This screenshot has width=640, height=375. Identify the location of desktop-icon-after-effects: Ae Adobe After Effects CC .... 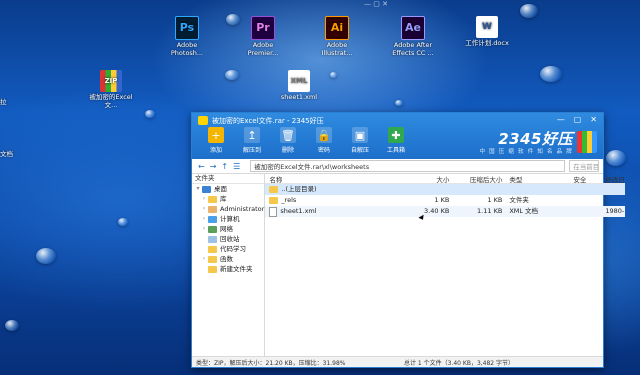
(413, 37).